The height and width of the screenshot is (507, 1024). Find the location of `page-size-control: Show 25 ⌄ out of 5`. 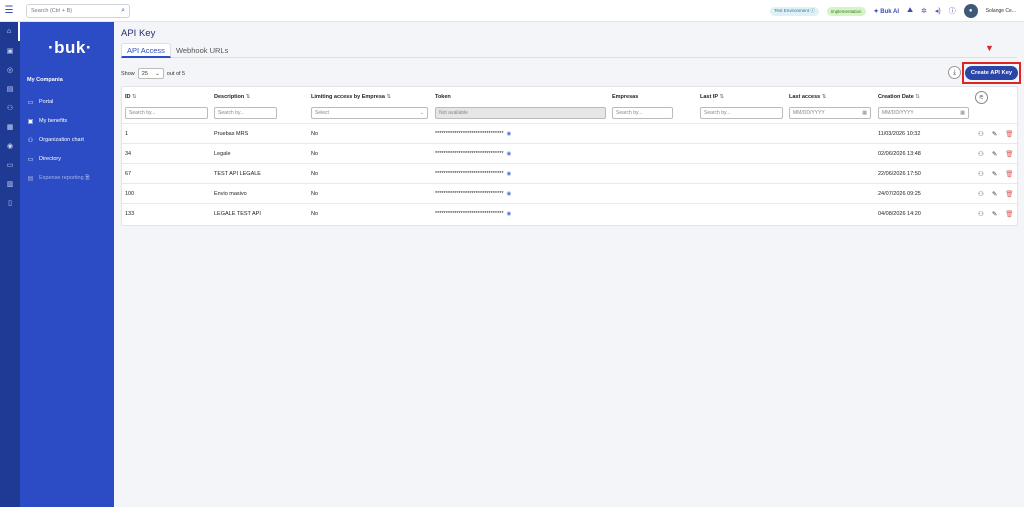

page-size-control: Show 25 ⌄ out of 5 is located at coordinates (153, 73).